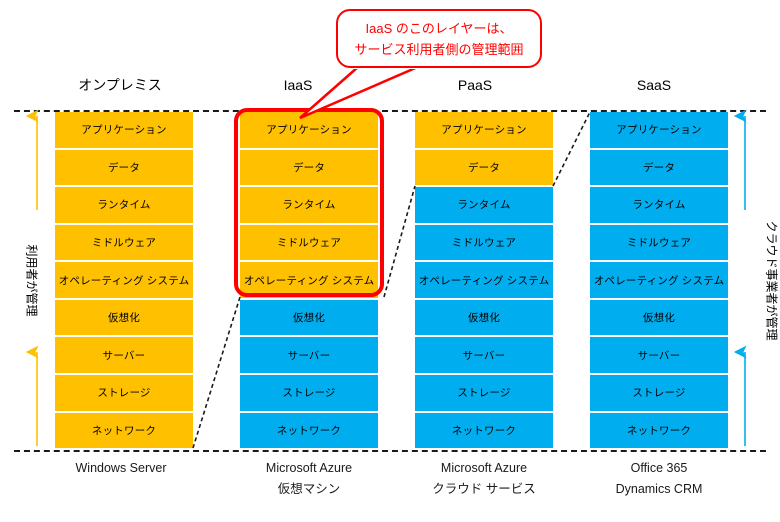  I want to click on layer-iaas-virtualization: 仮想化, so click(309, 318).